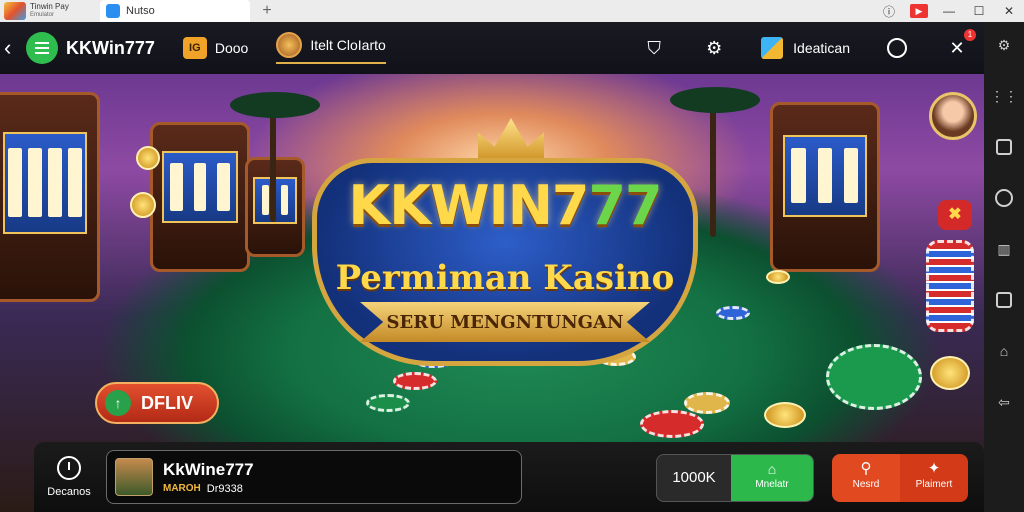  I want to click on home-circle-icon, so click(1004, 198).